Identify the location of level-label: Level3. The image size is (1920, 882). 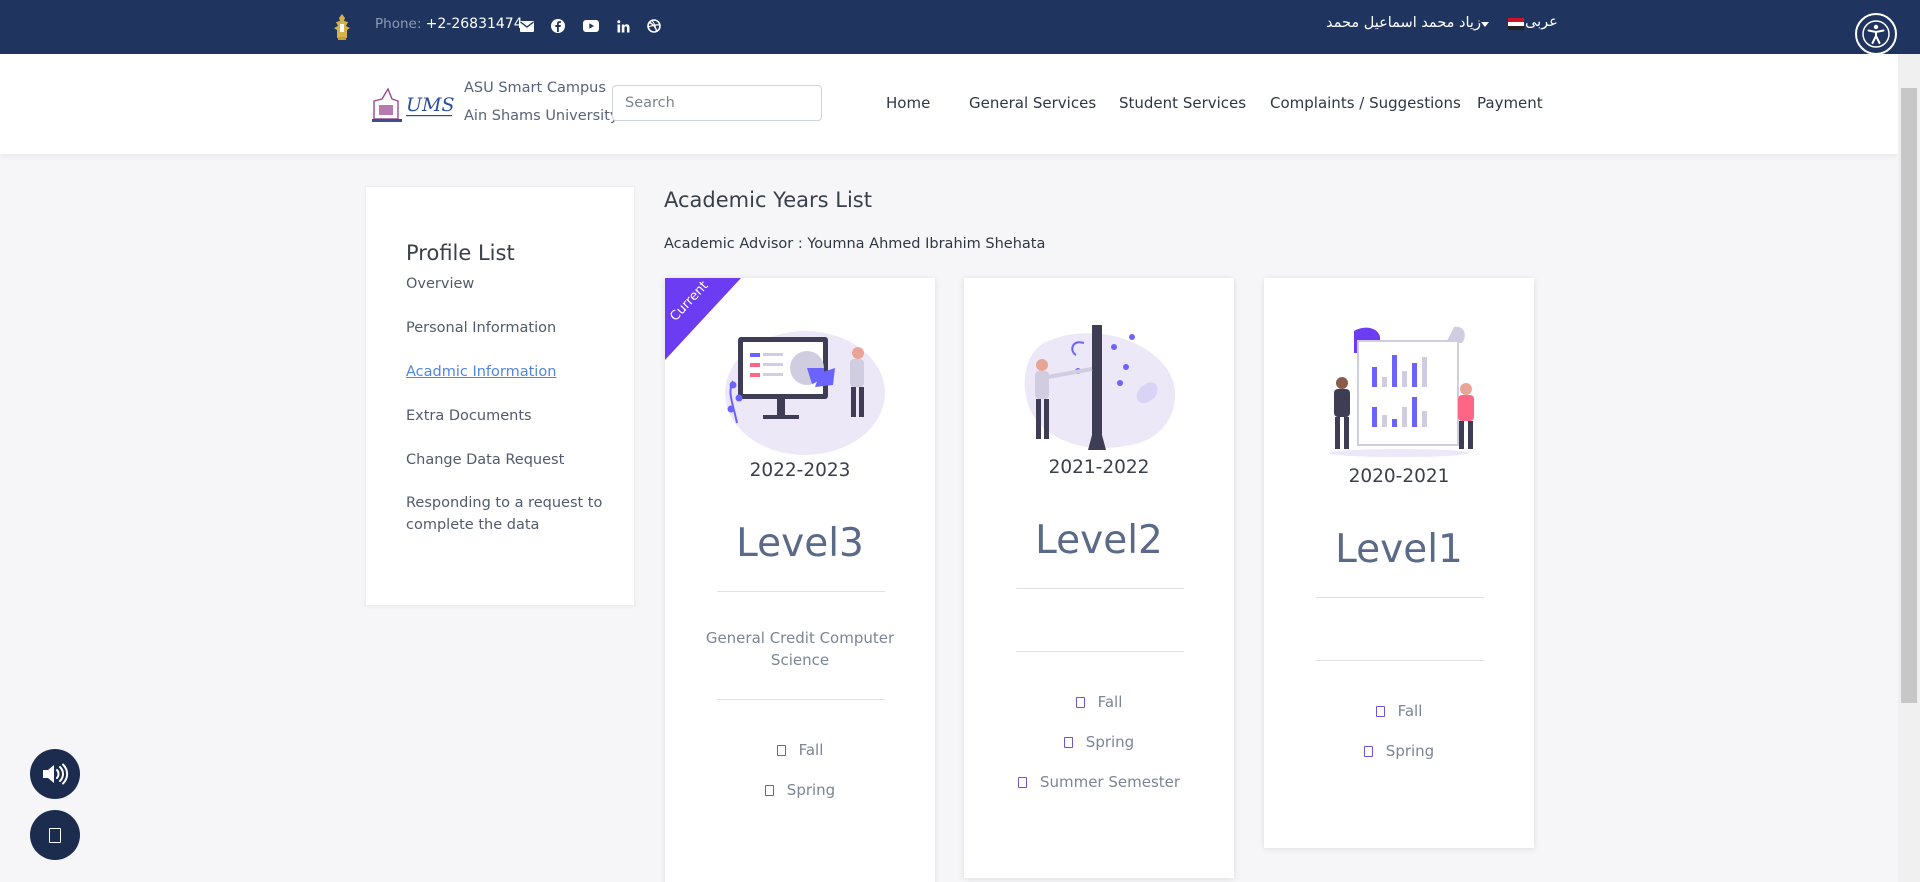
(800, 543).